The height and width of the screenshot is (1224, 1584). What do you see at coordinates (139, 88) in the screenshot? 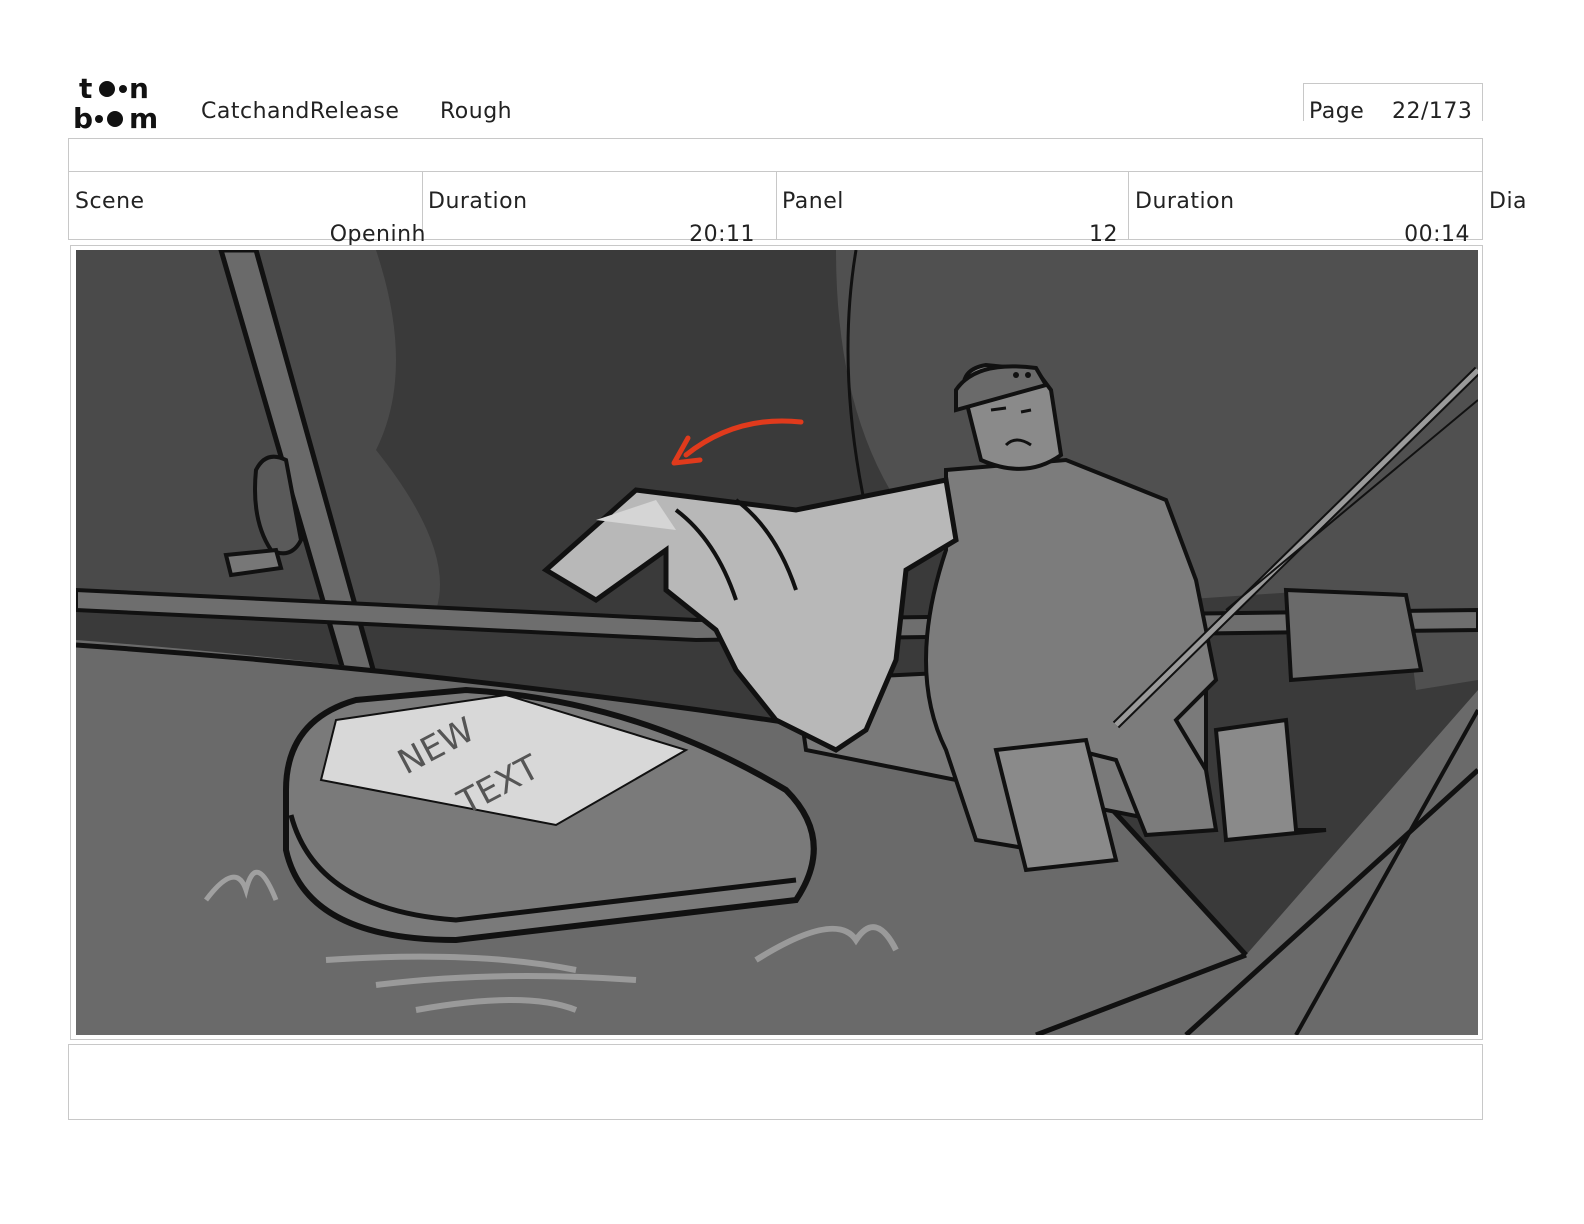
I see `svg-text: n` at bounding box center [139, 88].